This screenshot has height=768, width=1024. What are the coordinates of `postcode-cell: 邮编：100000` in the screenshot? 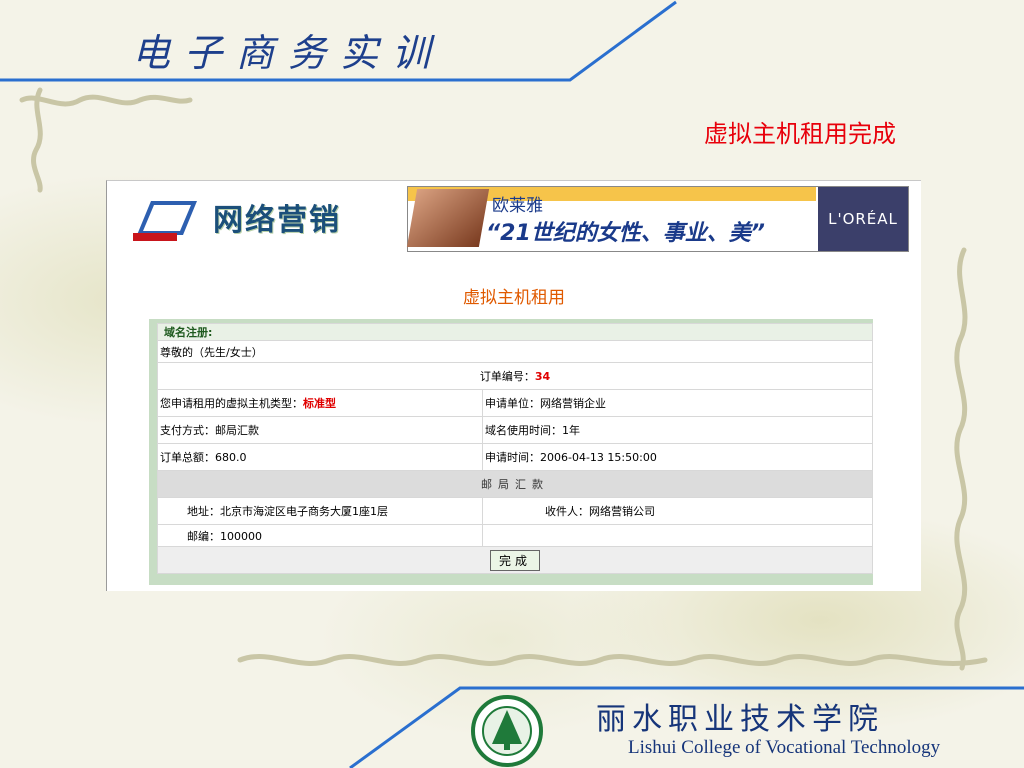 It's located at (320, 535).